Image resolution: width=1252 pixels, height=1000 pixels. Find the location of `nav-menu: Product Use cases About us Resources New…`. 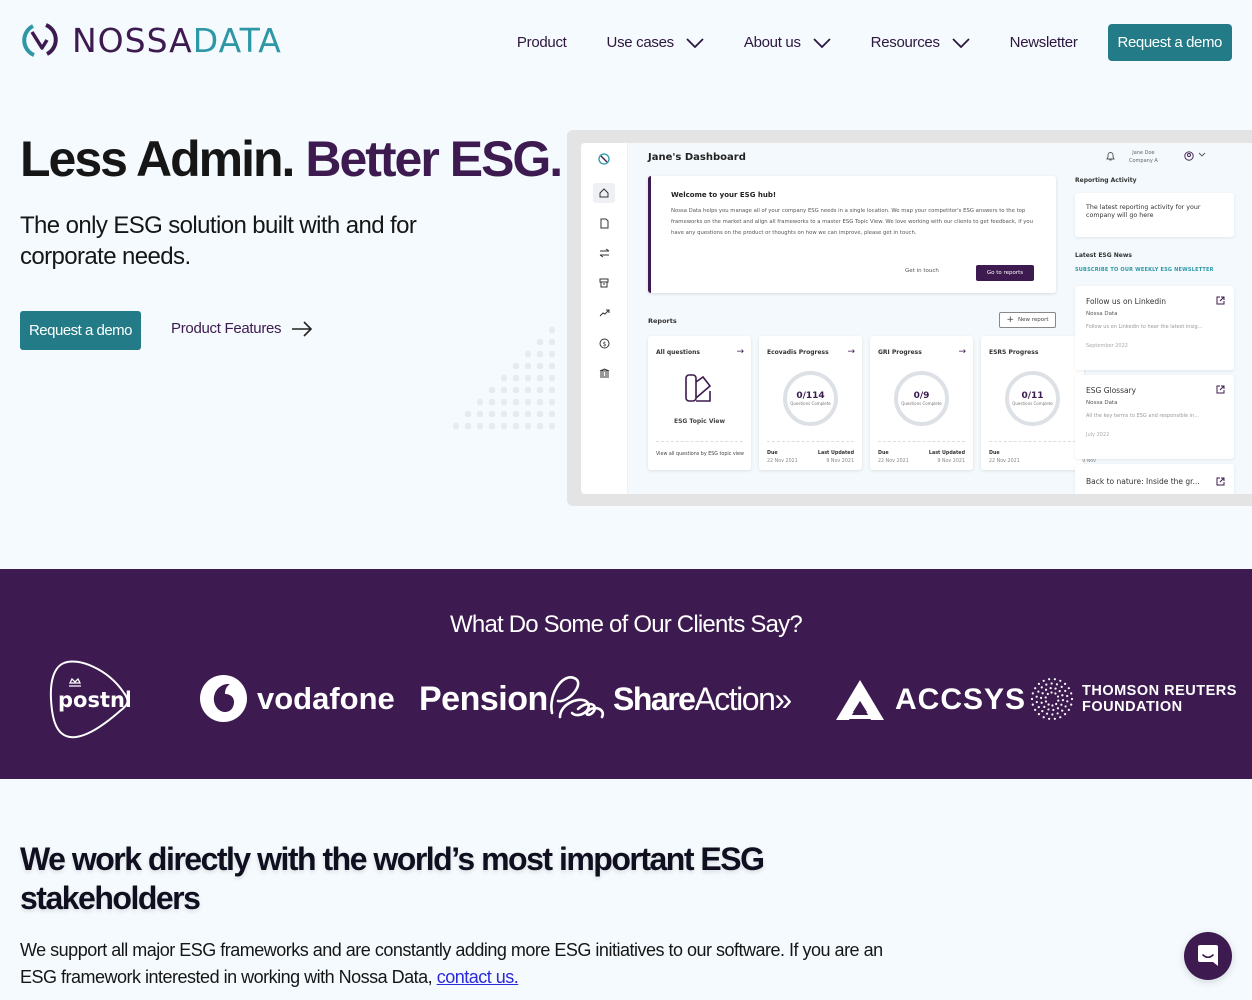

nav-menu: Product Use cases About us Resources New… is located at coordinates (854, 42).